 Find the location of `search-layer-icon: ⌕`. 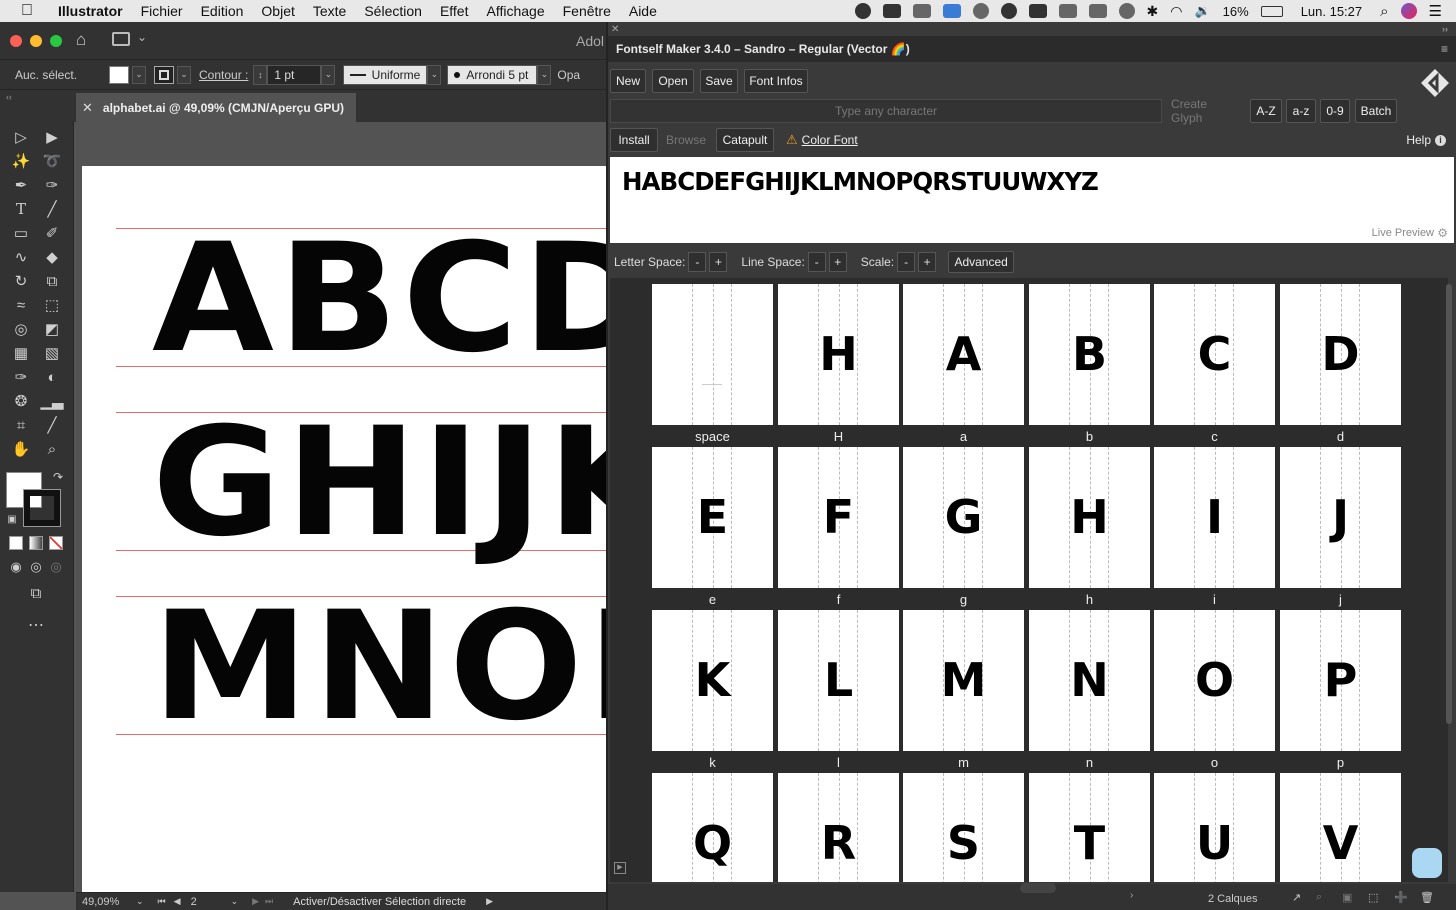

search-layer-icon: ⌕ is located at coordinates (1319, 897).